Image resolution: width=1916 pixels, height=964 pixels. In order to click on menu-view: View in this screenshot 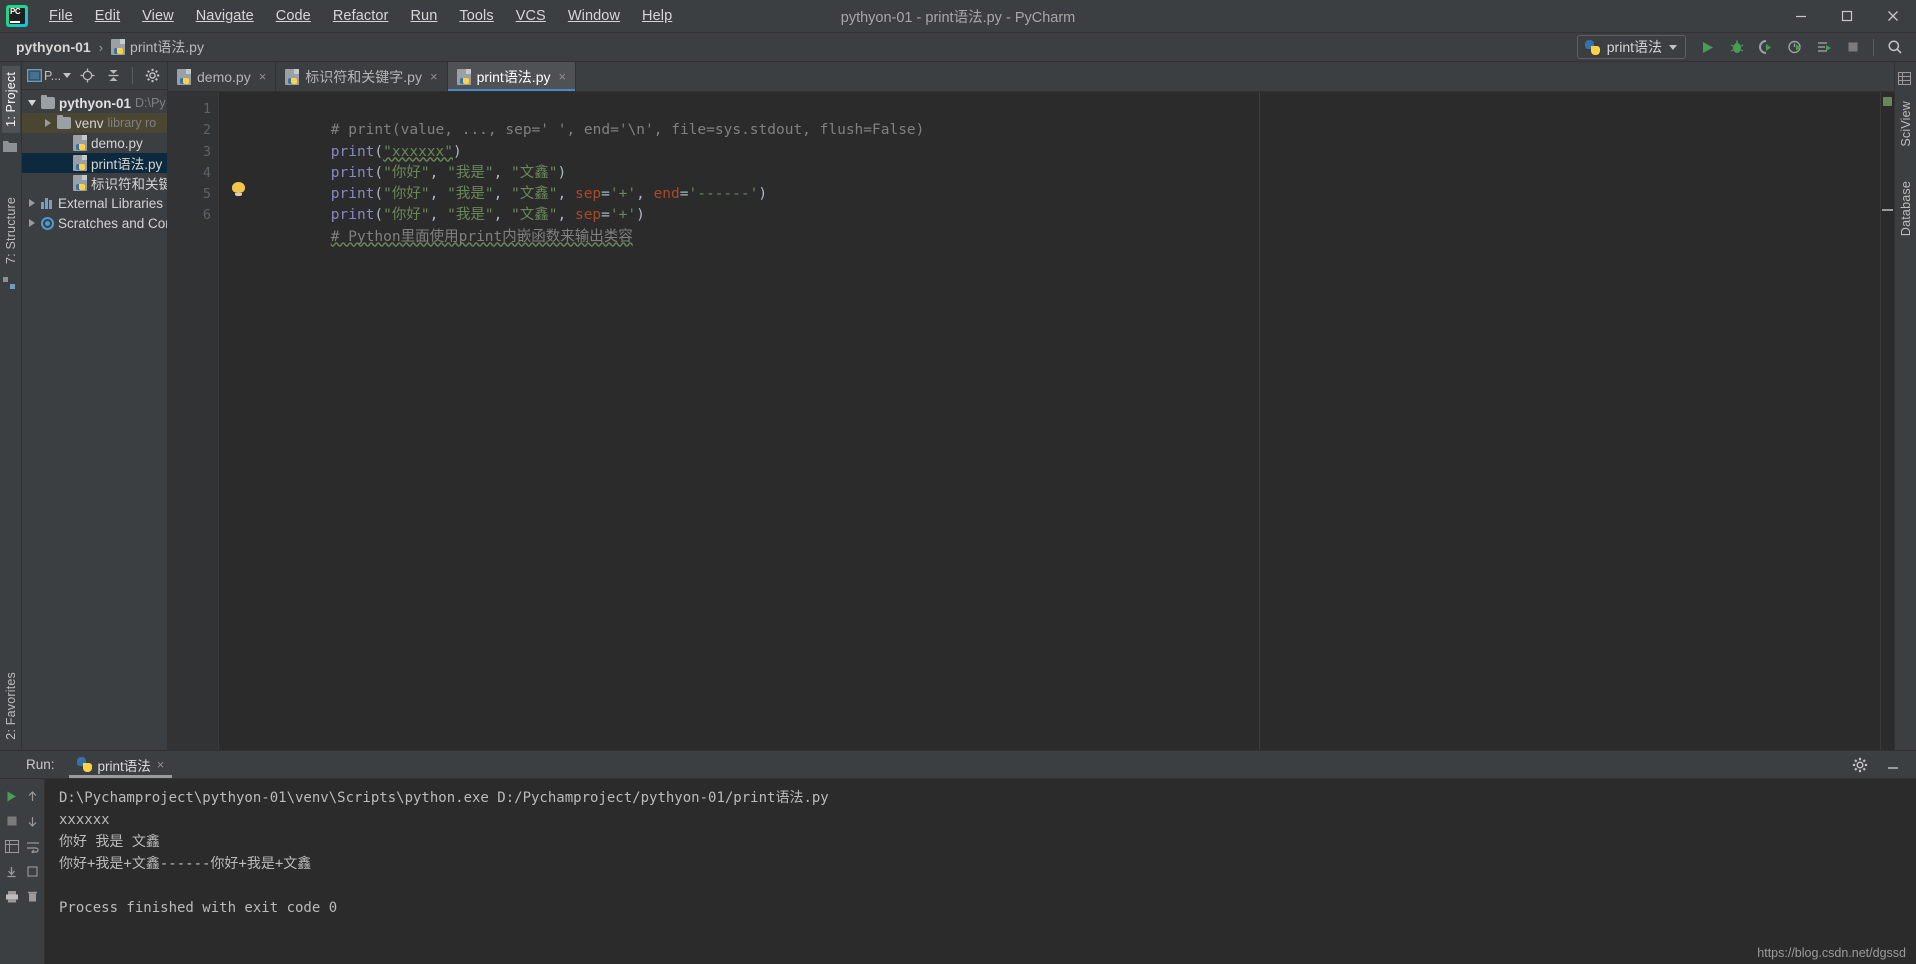, I will do `click(158, 16)`.